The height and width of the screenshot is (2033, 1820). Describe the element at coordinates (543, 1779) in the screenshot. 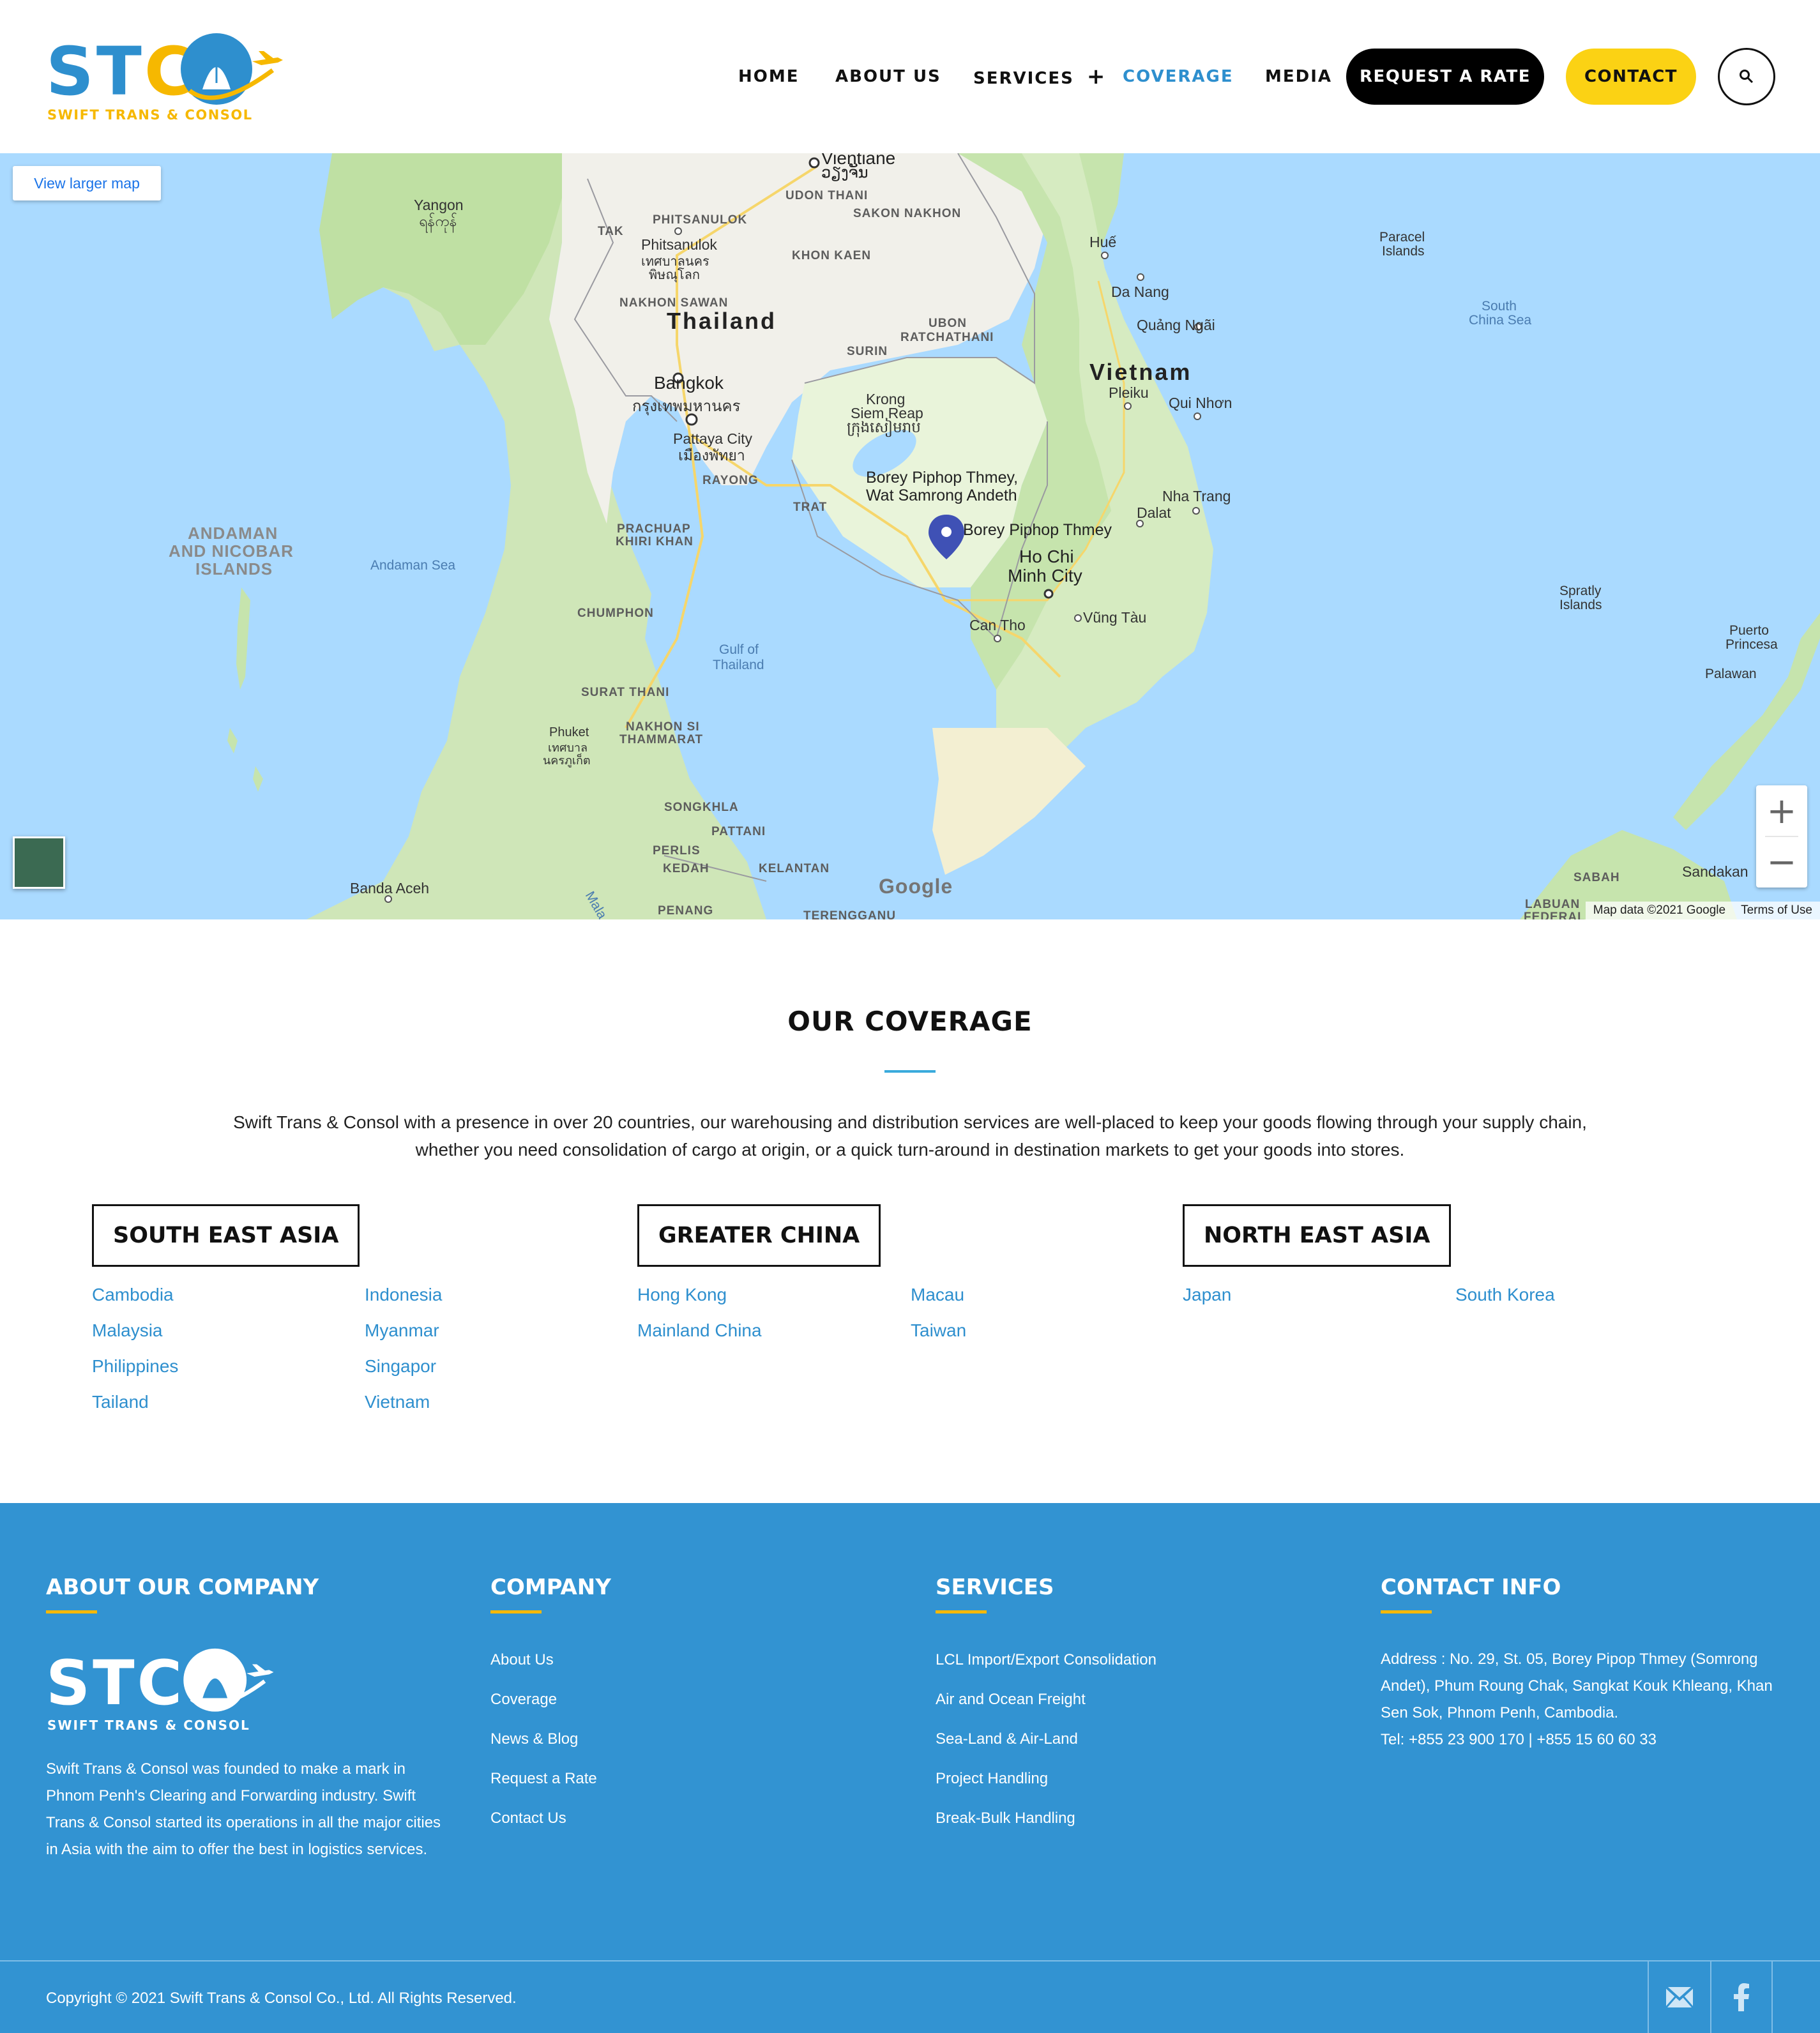

I see `footer-link: Request a Rate` at that location.